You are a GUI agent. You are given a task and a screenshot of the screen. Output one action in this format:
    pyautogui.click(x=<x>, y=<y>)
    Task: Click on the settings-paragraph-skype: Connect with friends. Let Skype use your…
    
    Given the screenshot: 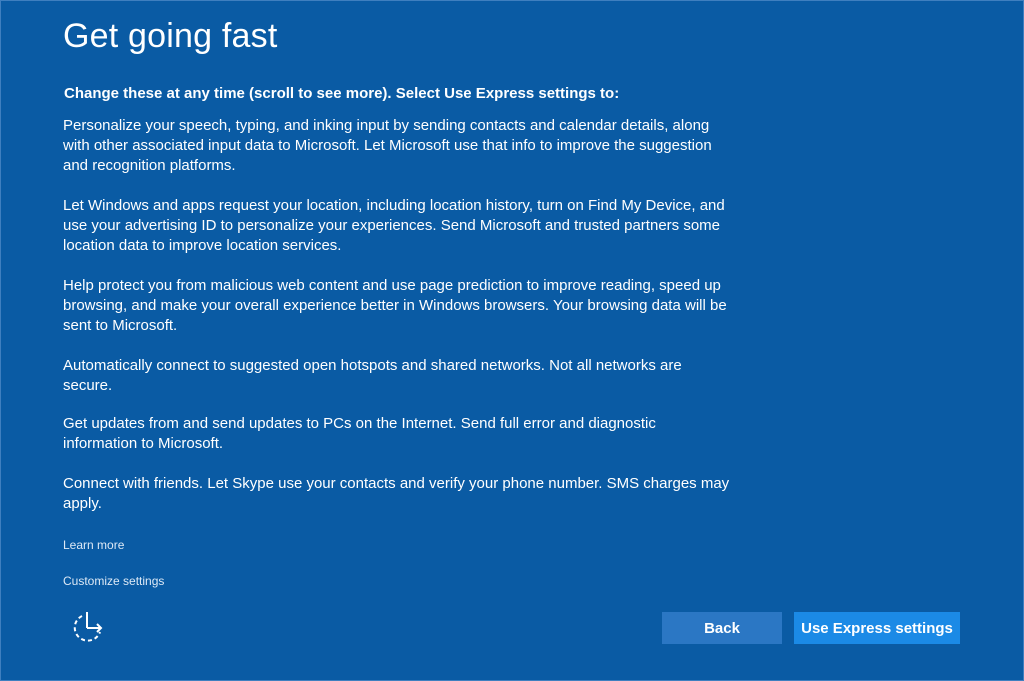 What is the action you would take?
    pyautogui.click(x=396, y=493)
    